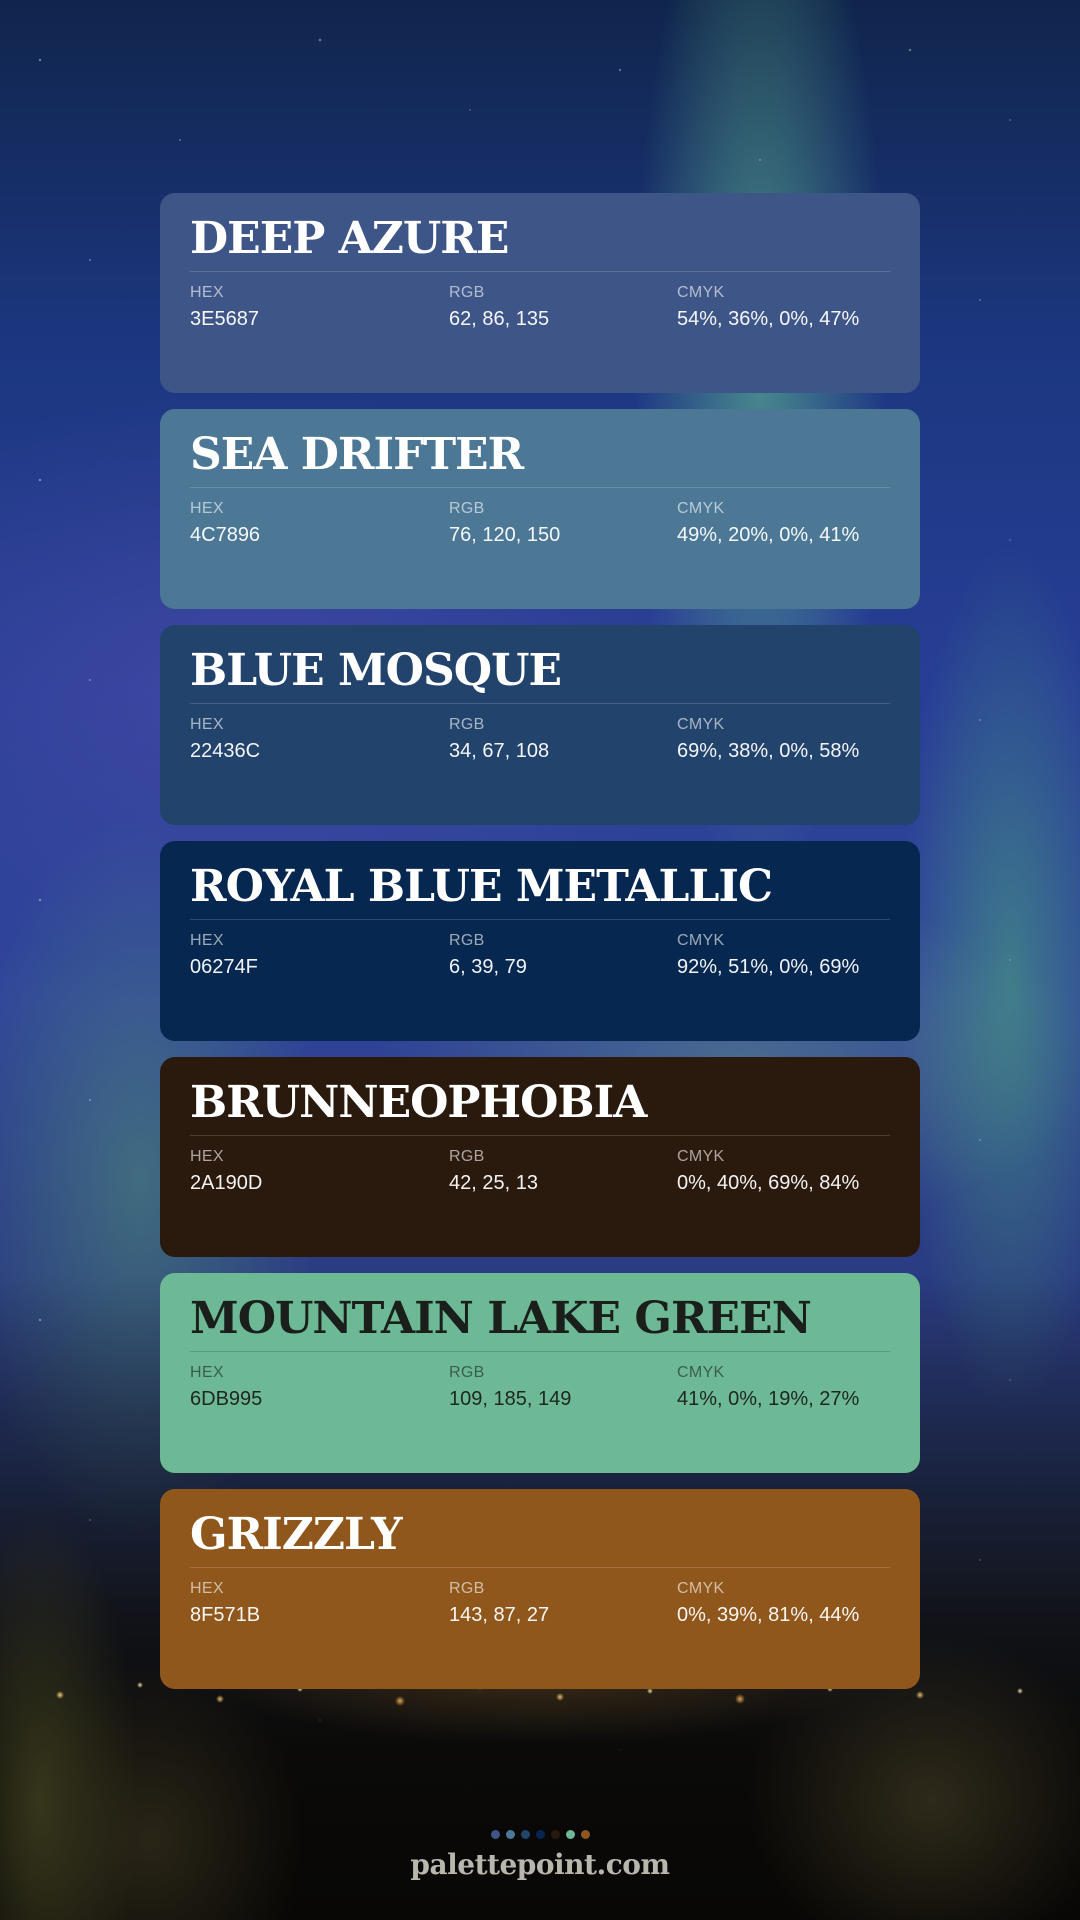  What do you see at coordinates (225, 1615) in the screenshot?
I see `hex-value: 8F571B` at bounding box center [225, 1615].